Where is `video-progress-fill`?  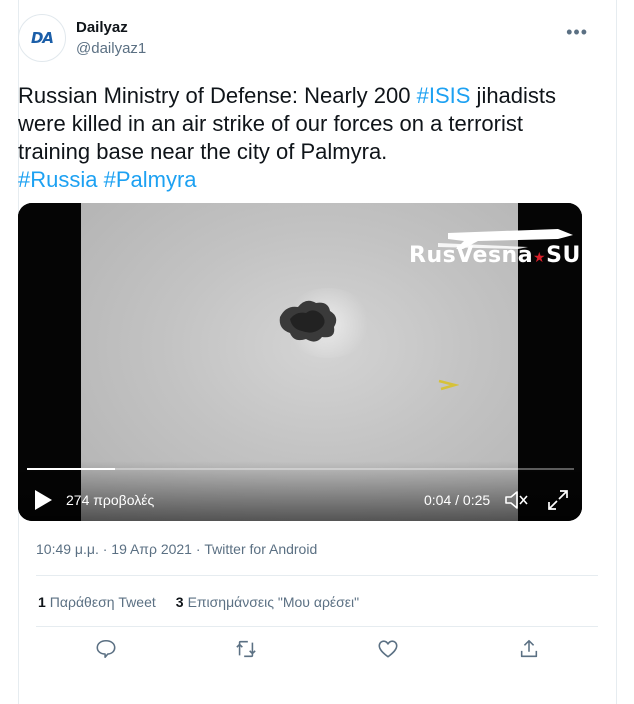 video-progress-fill is located at coordinates (71, 469).